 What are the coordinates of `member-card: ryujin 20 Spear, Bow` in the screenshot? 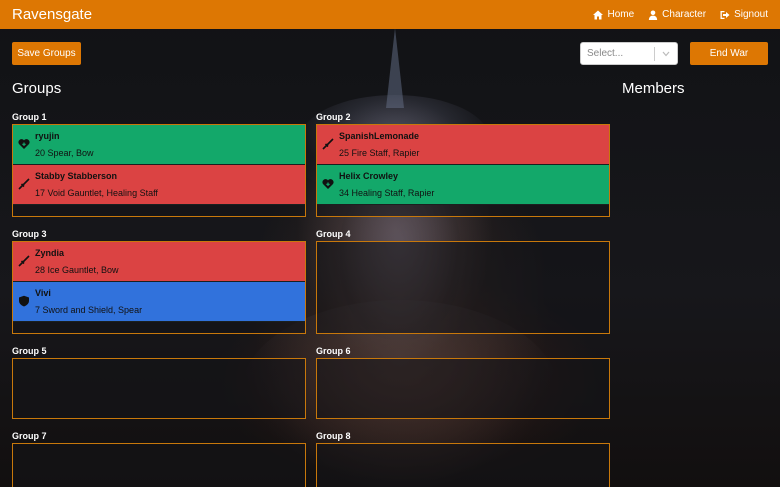 It's located at (159, 145).